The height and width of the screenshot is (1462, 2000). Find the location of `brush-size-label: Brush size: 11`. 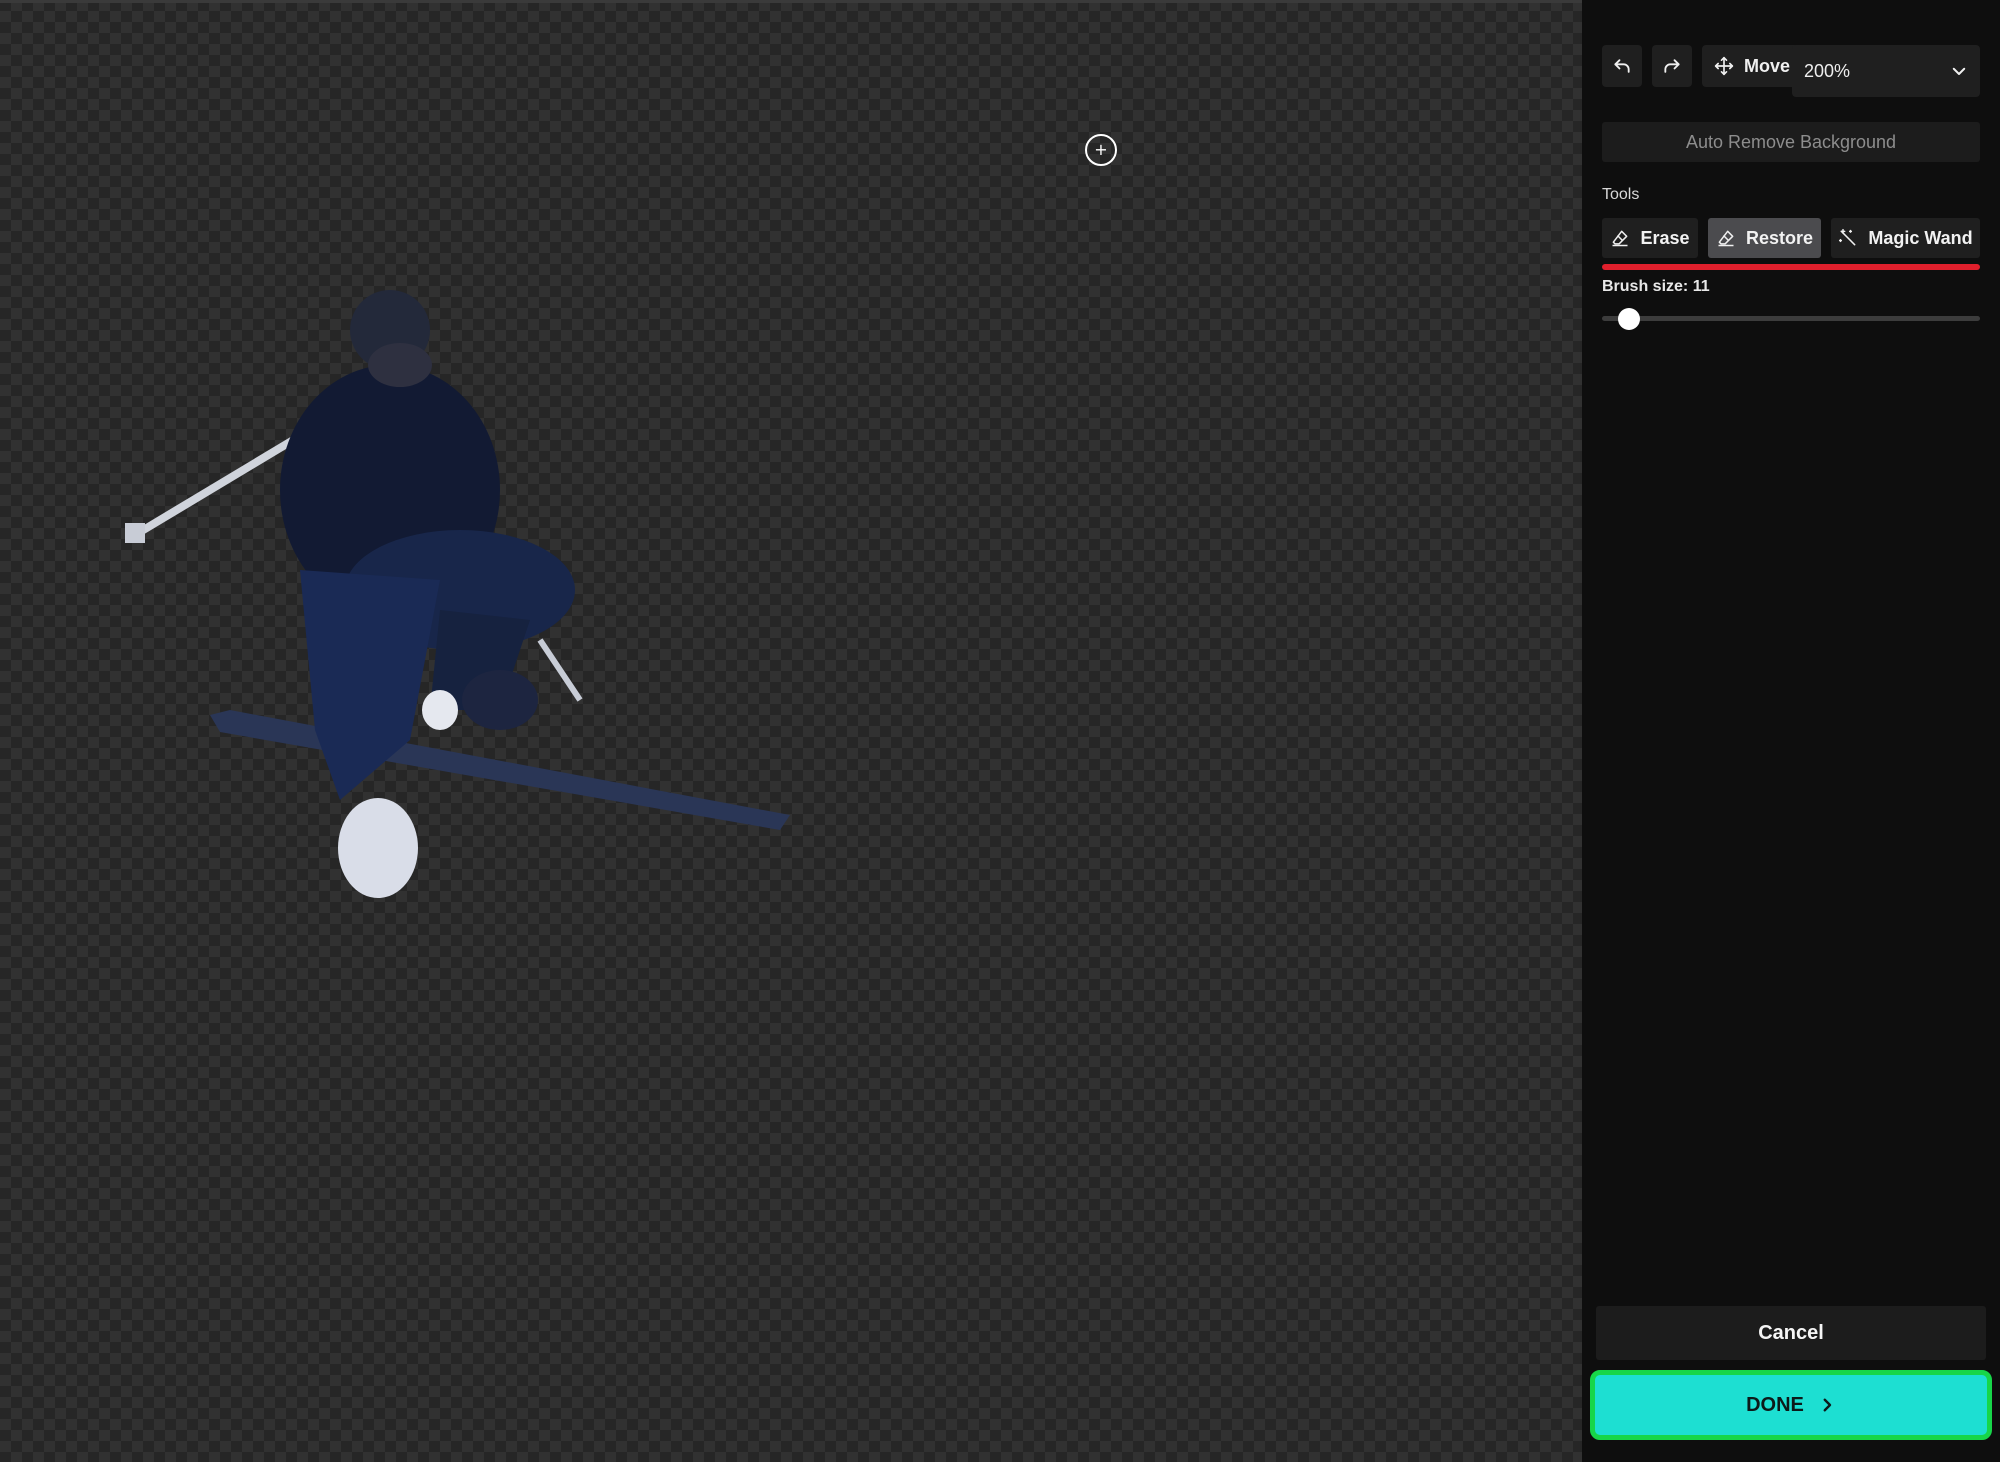

brush-size-label: Brush size: 11 is located at coordinates (1656, 286).